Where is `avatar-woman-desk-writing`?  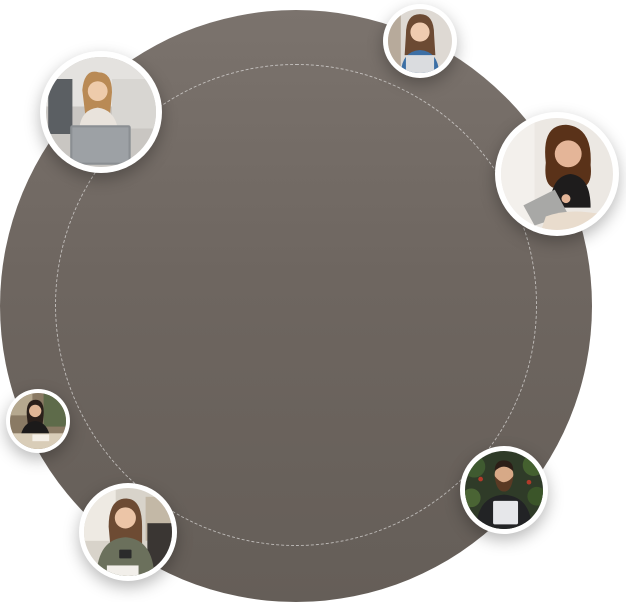
avatar-woman-desk-writing is located at coordinates (38, 421).